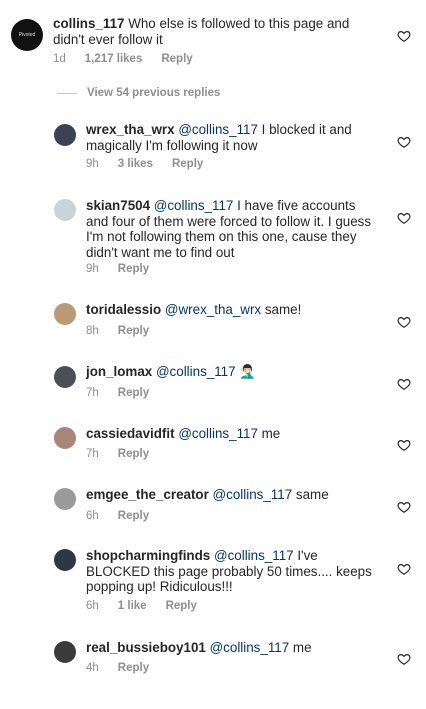 This screenshot has width=426, height=709. I want to click on likes-count: 1 like, so click(132, 606).